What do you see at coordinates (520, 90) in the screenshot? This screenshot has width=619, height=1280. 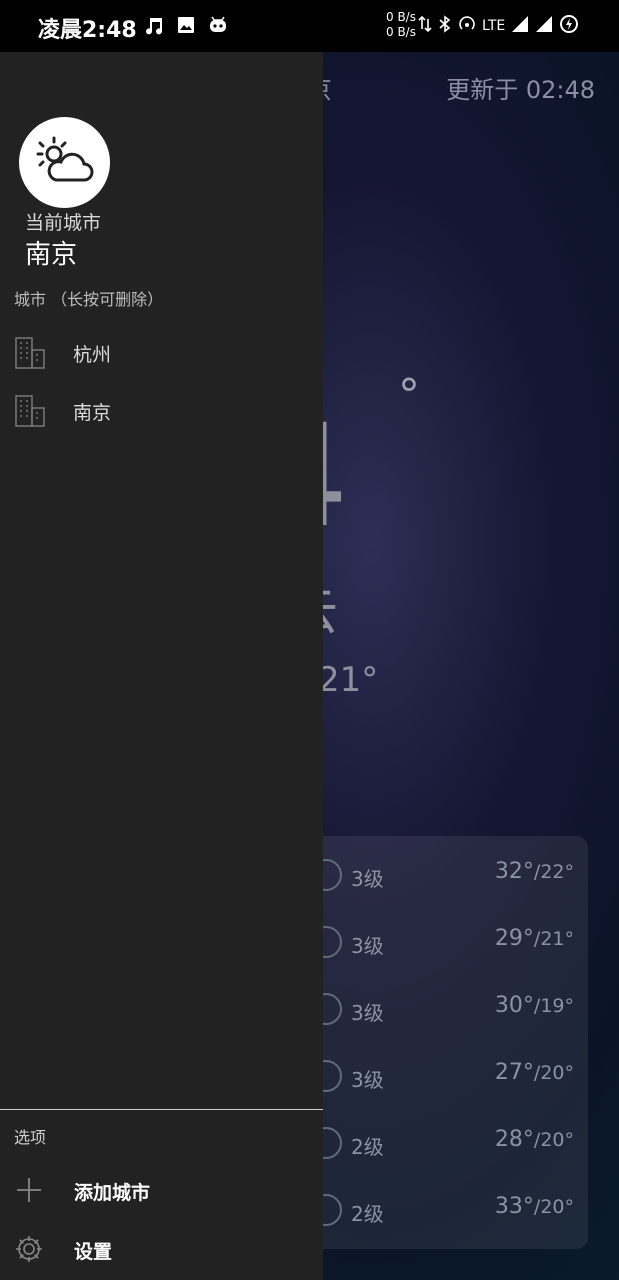 I see `updated-time: 更新于 02:48` at bounding box center [520, 90].